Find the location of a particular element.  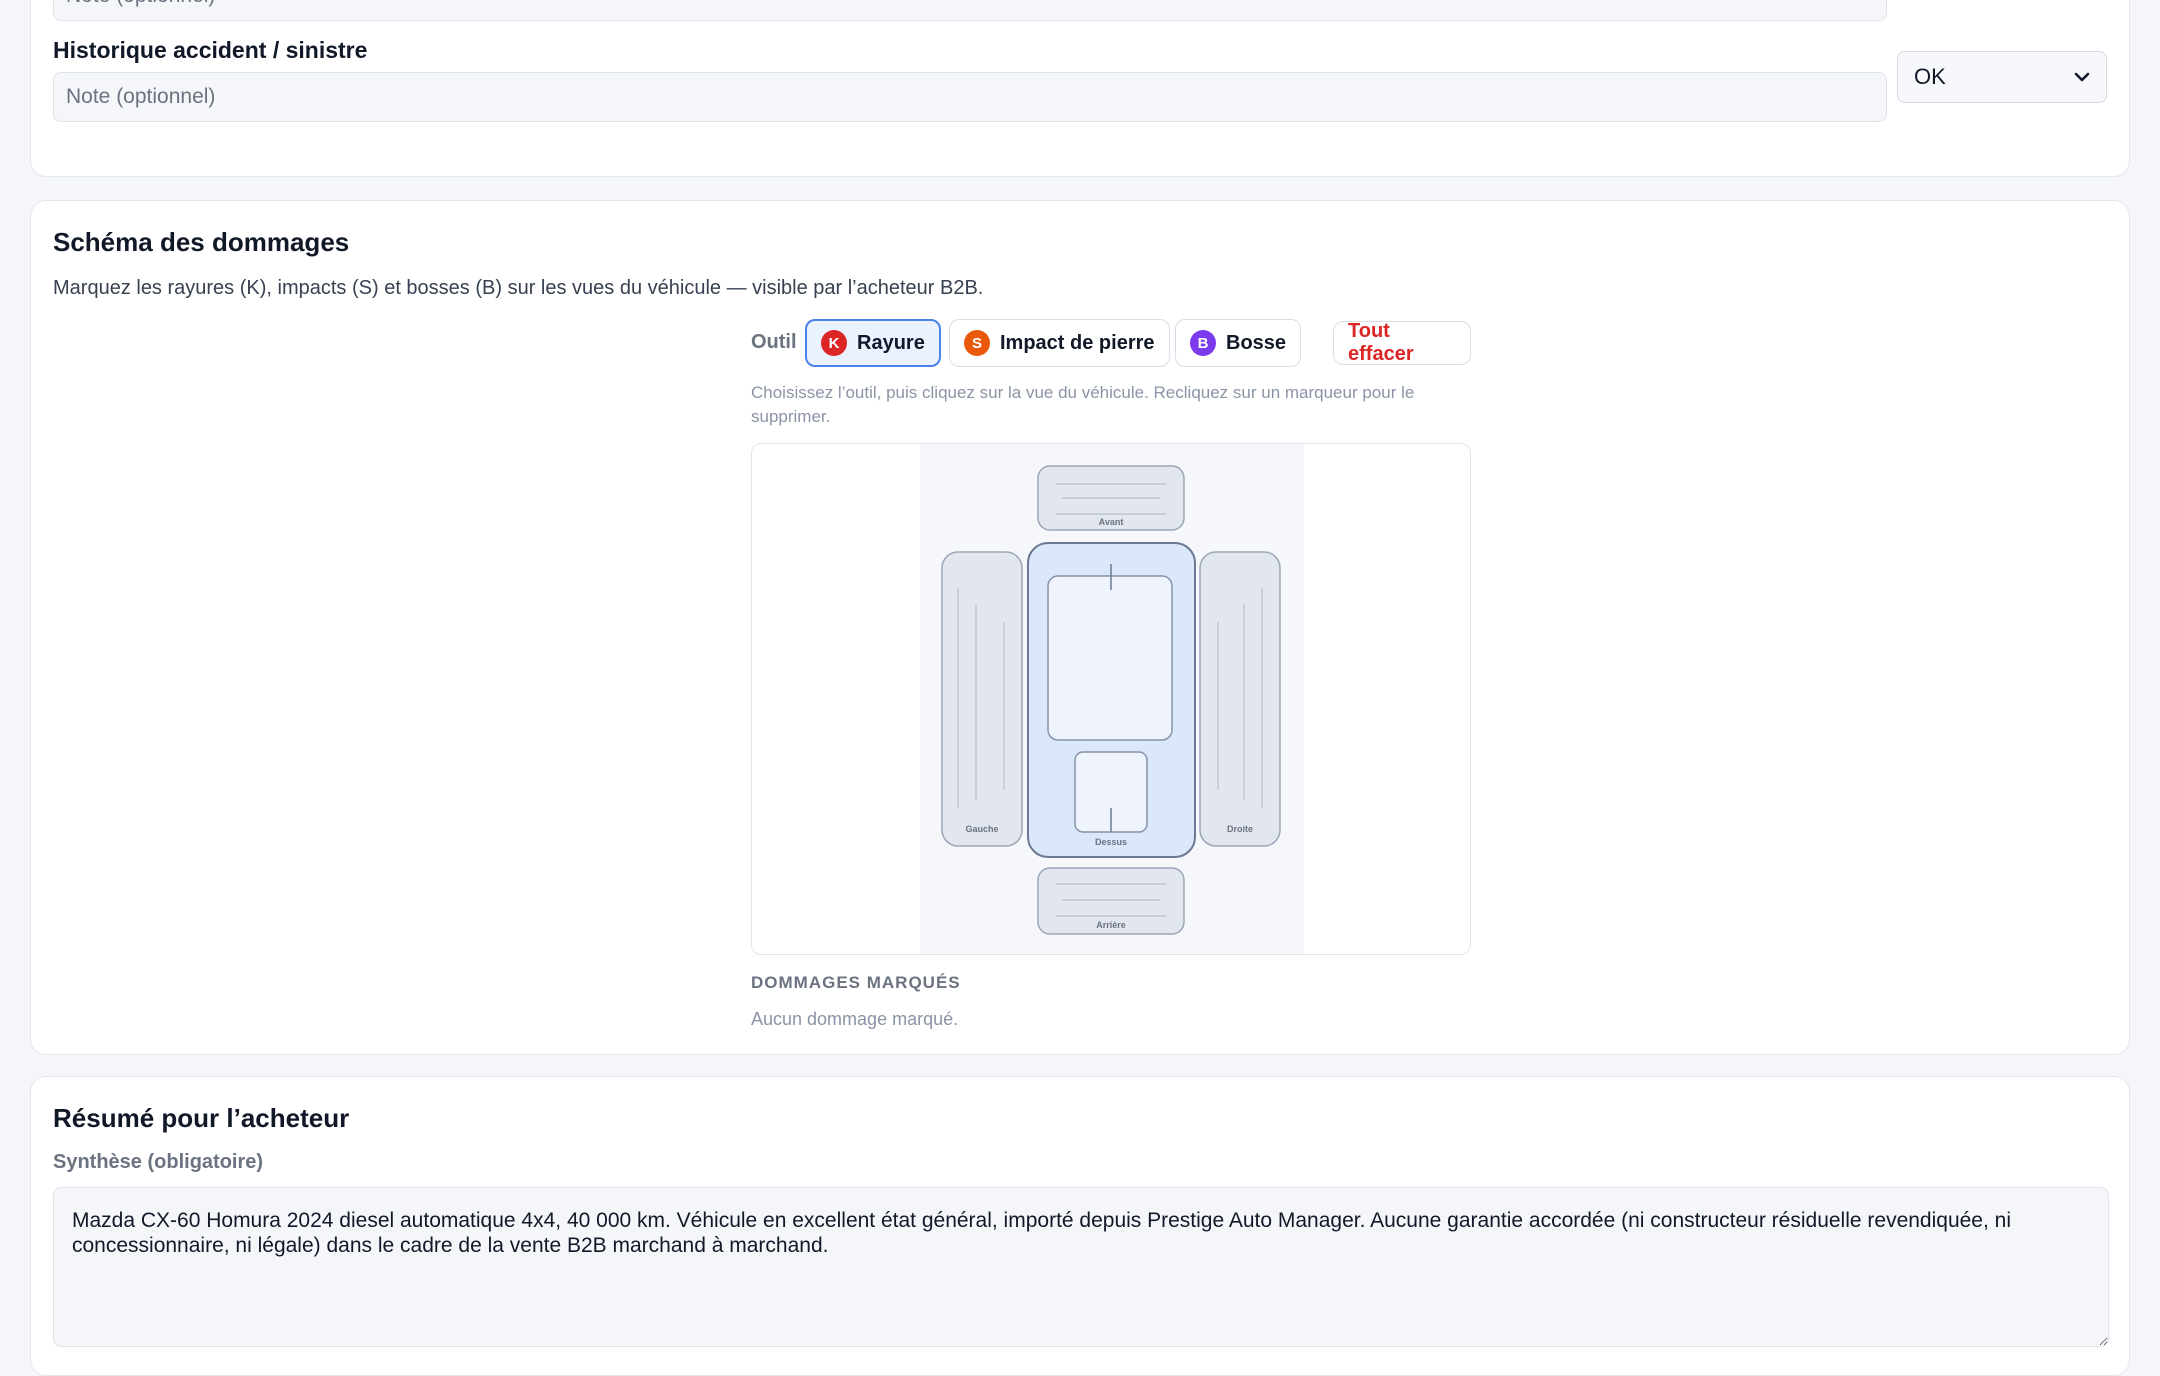

synthesis-label: Synthèse (obligatoire) is located at coordinates (158, 1162).